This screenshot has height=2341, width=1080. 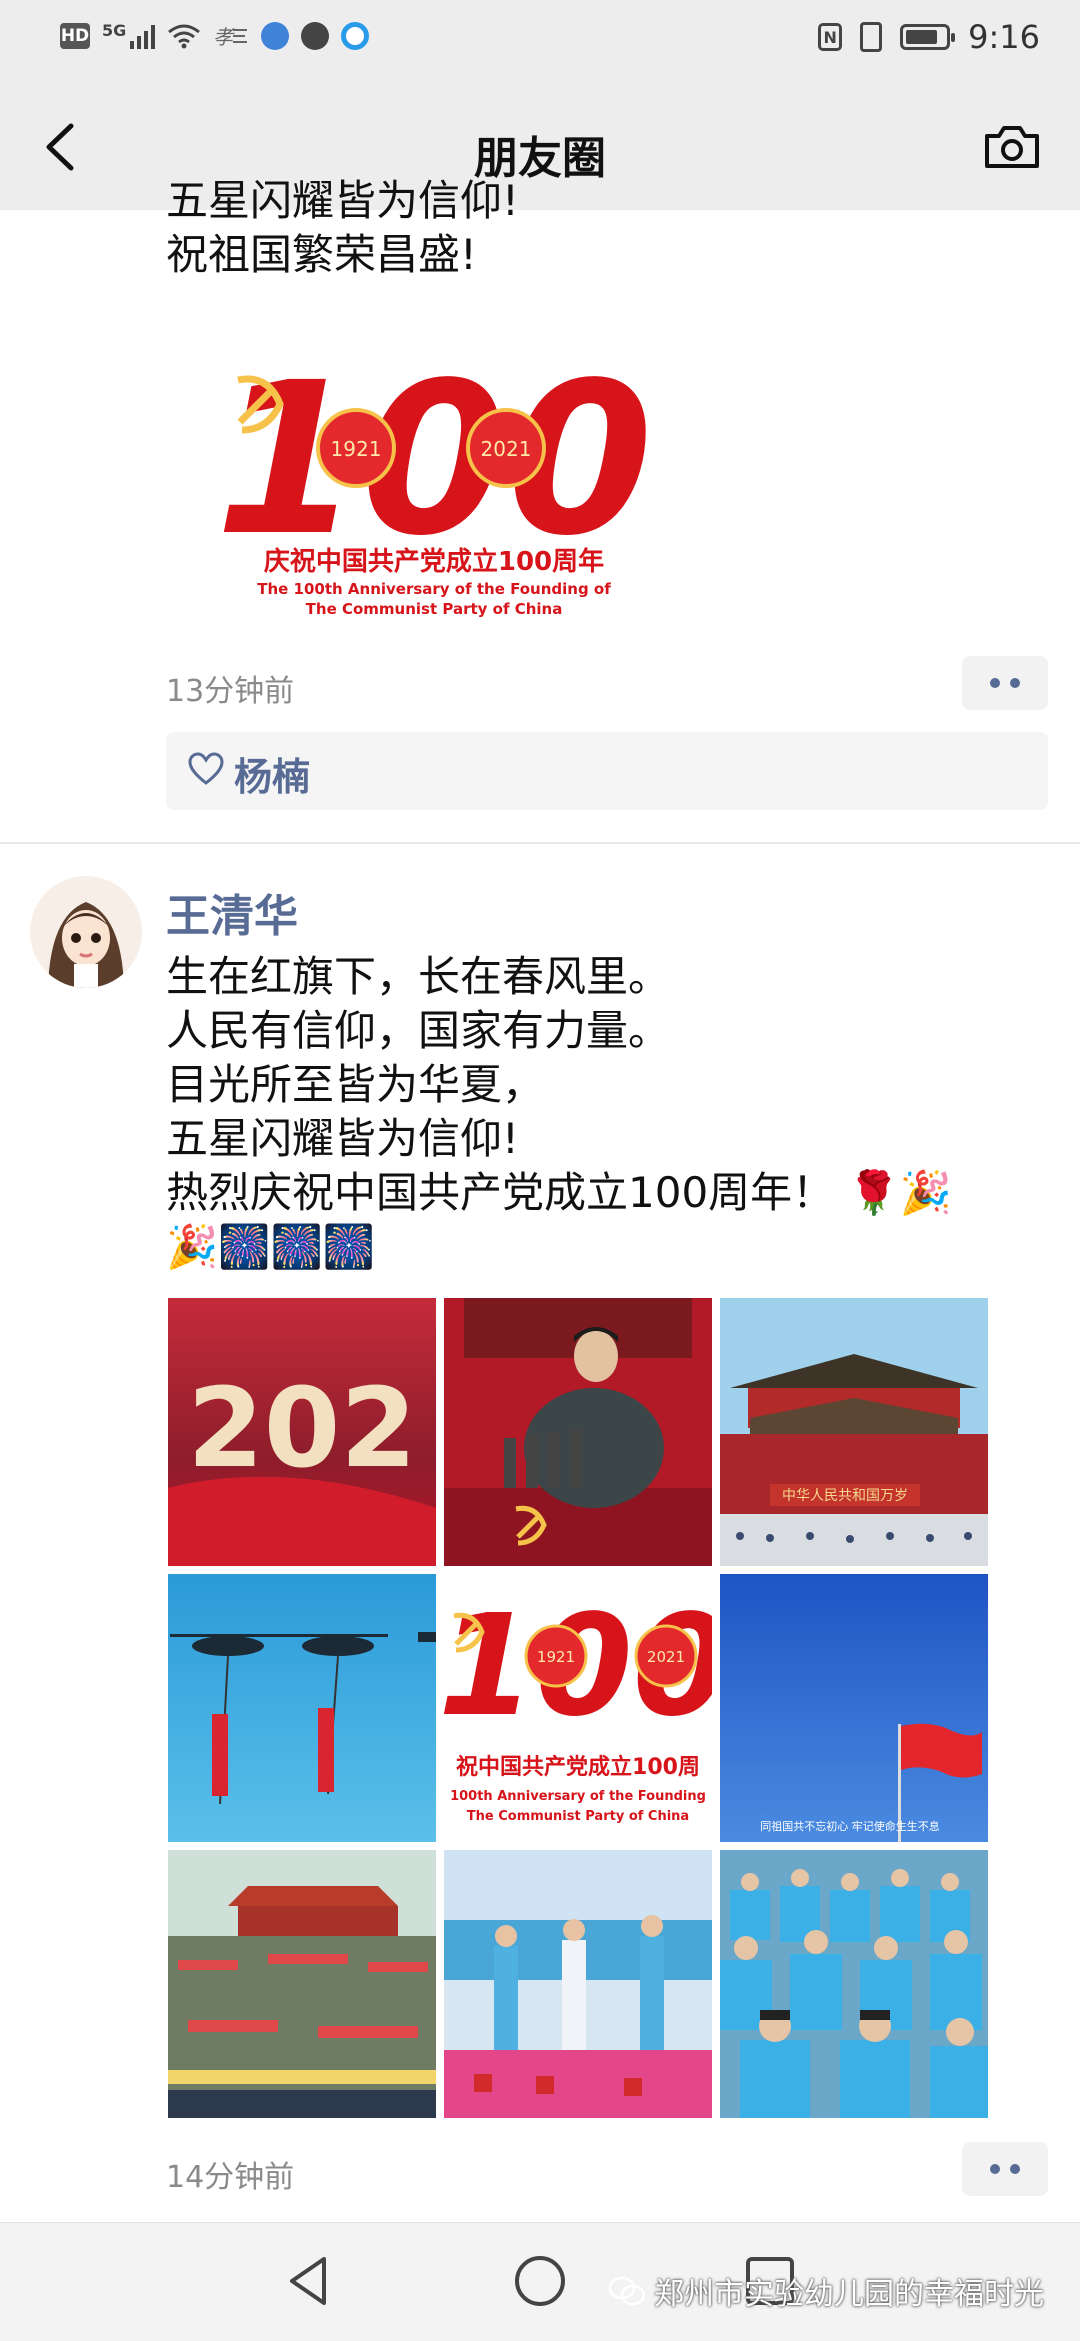 I want to click on centenary-number: 100, so click(x=434, y=459).